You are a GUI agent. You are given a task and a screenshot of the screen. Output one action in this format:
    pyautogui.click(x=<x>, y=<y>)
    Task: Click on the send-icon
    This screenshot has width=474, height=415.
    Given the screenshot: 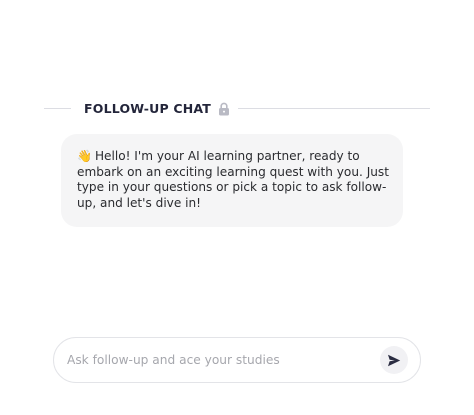 What is the action you would take?
    pyautogui.click(x=394, y=360)
    